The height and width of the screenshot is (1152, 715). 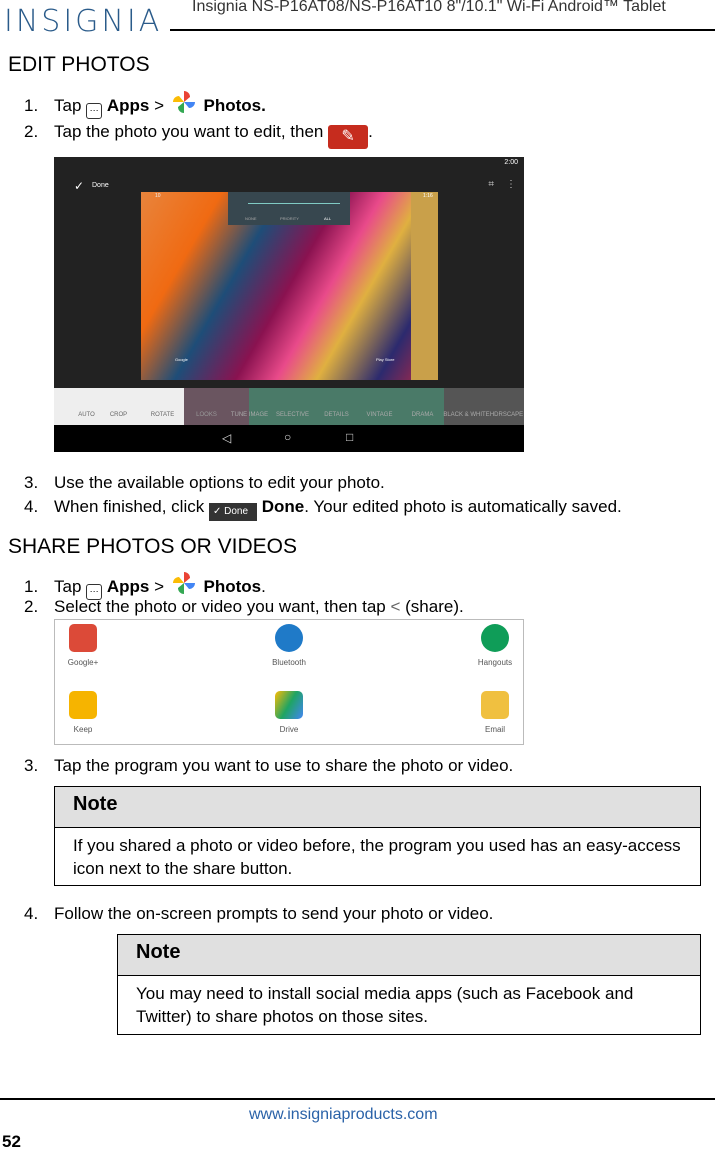 What do you see at coordinates (158, 196) in the screenshot?
I see `photo-left-status-time: 10` at bounding box center [158, 196].